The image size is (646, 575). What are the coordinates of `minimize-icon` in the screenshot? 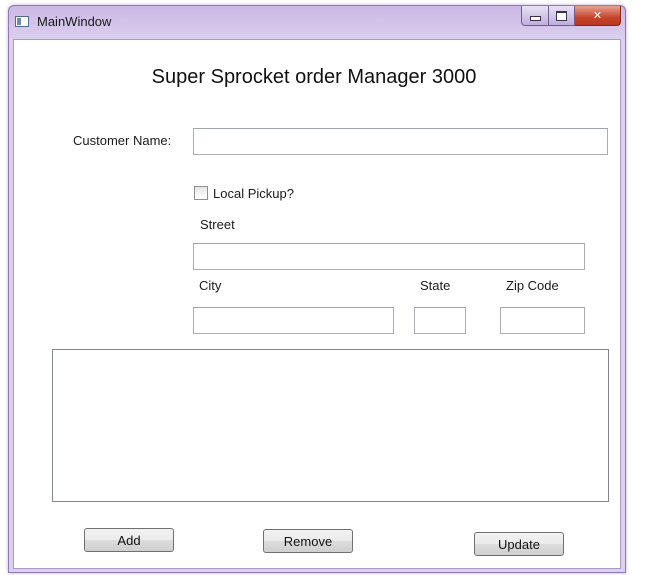 It's located at (535, 18).